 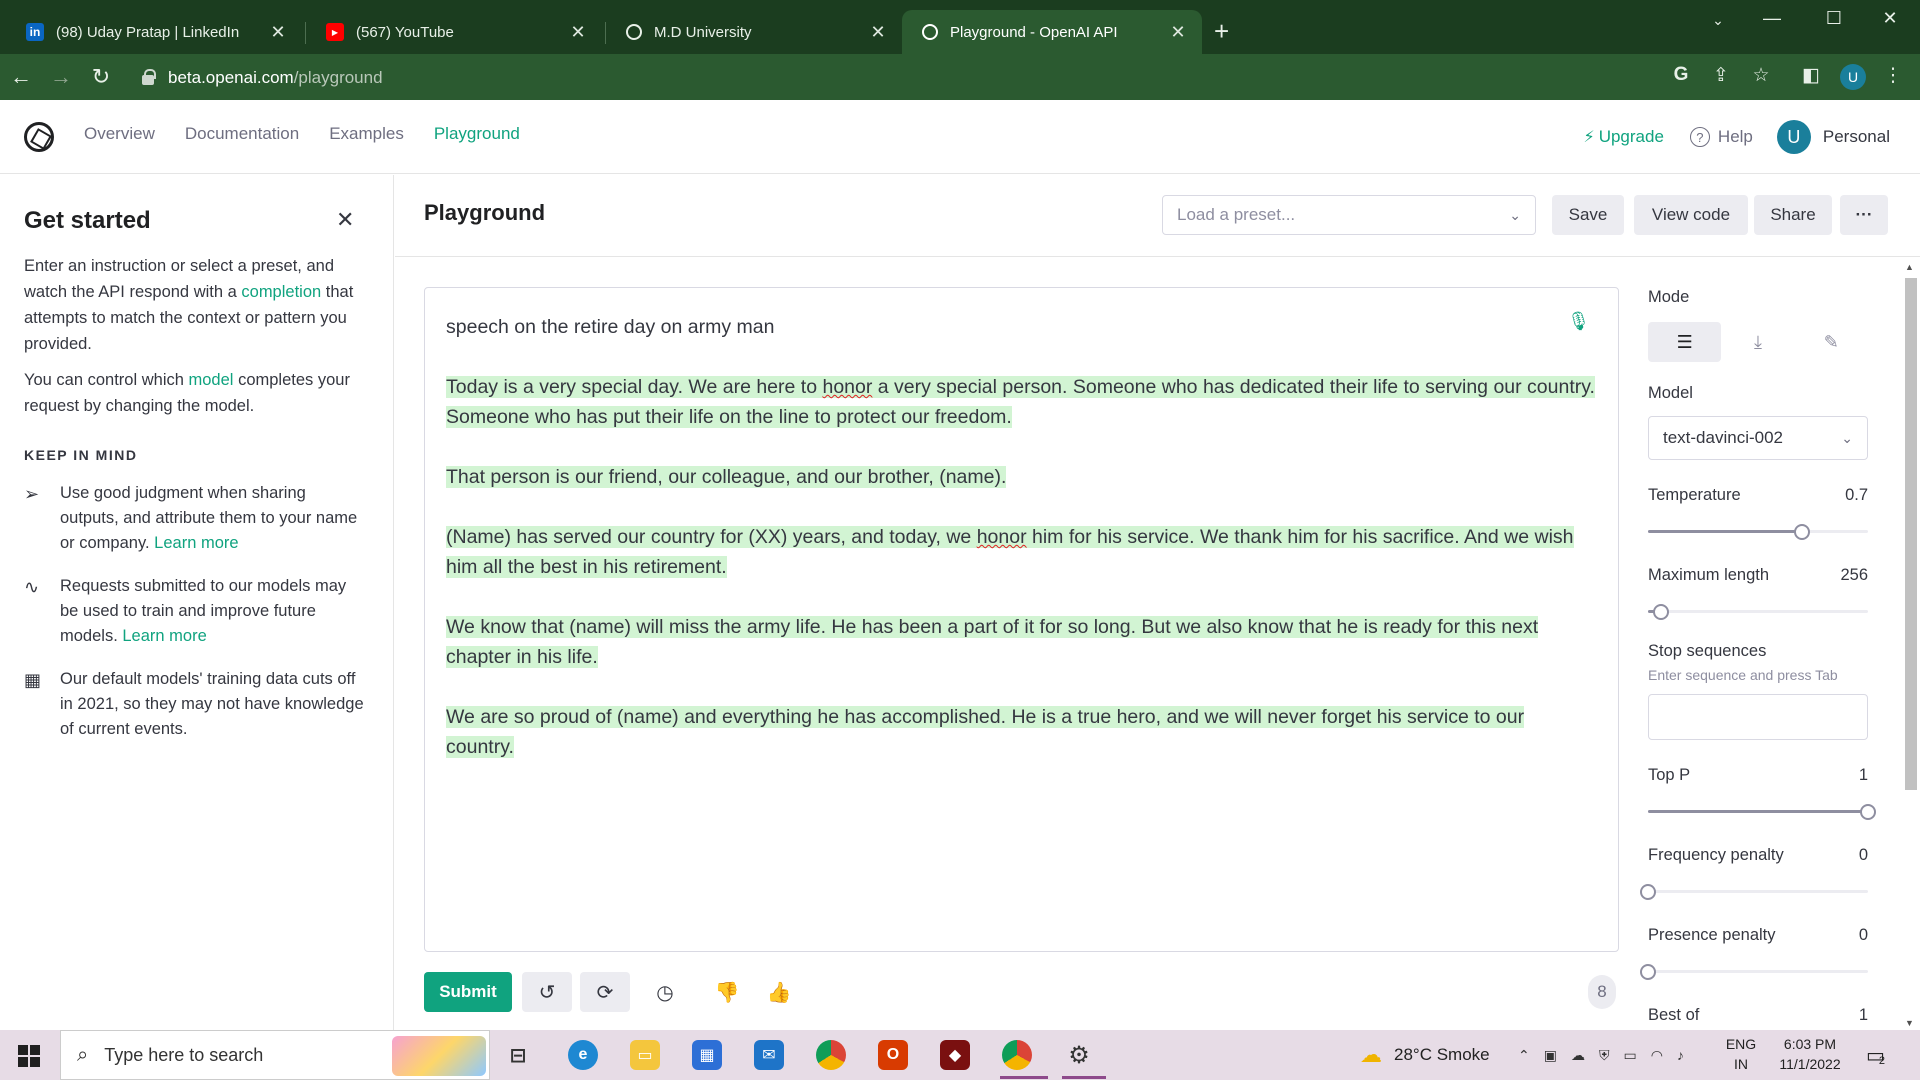 What do you see at coordinates (952, 78) in the screenshot?
I see `url-field: beta.openai.com/playground` at bounding box center [952, 78].